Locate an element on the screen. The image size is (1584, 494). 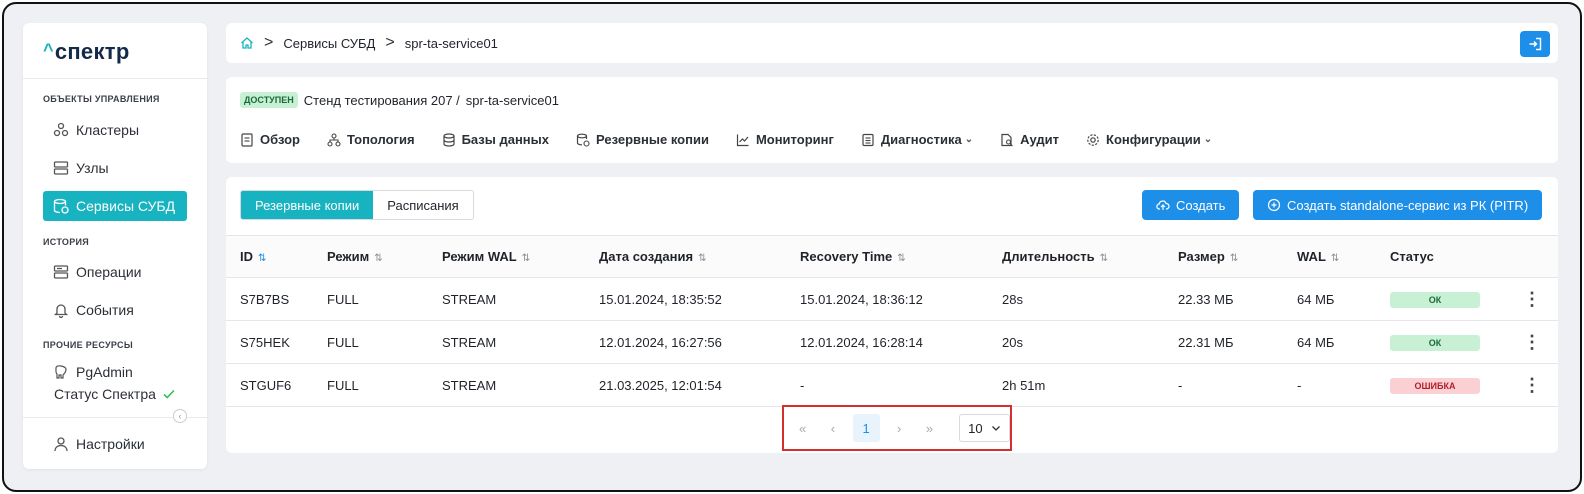
logout-icon is located at coordinates (1535, 44).